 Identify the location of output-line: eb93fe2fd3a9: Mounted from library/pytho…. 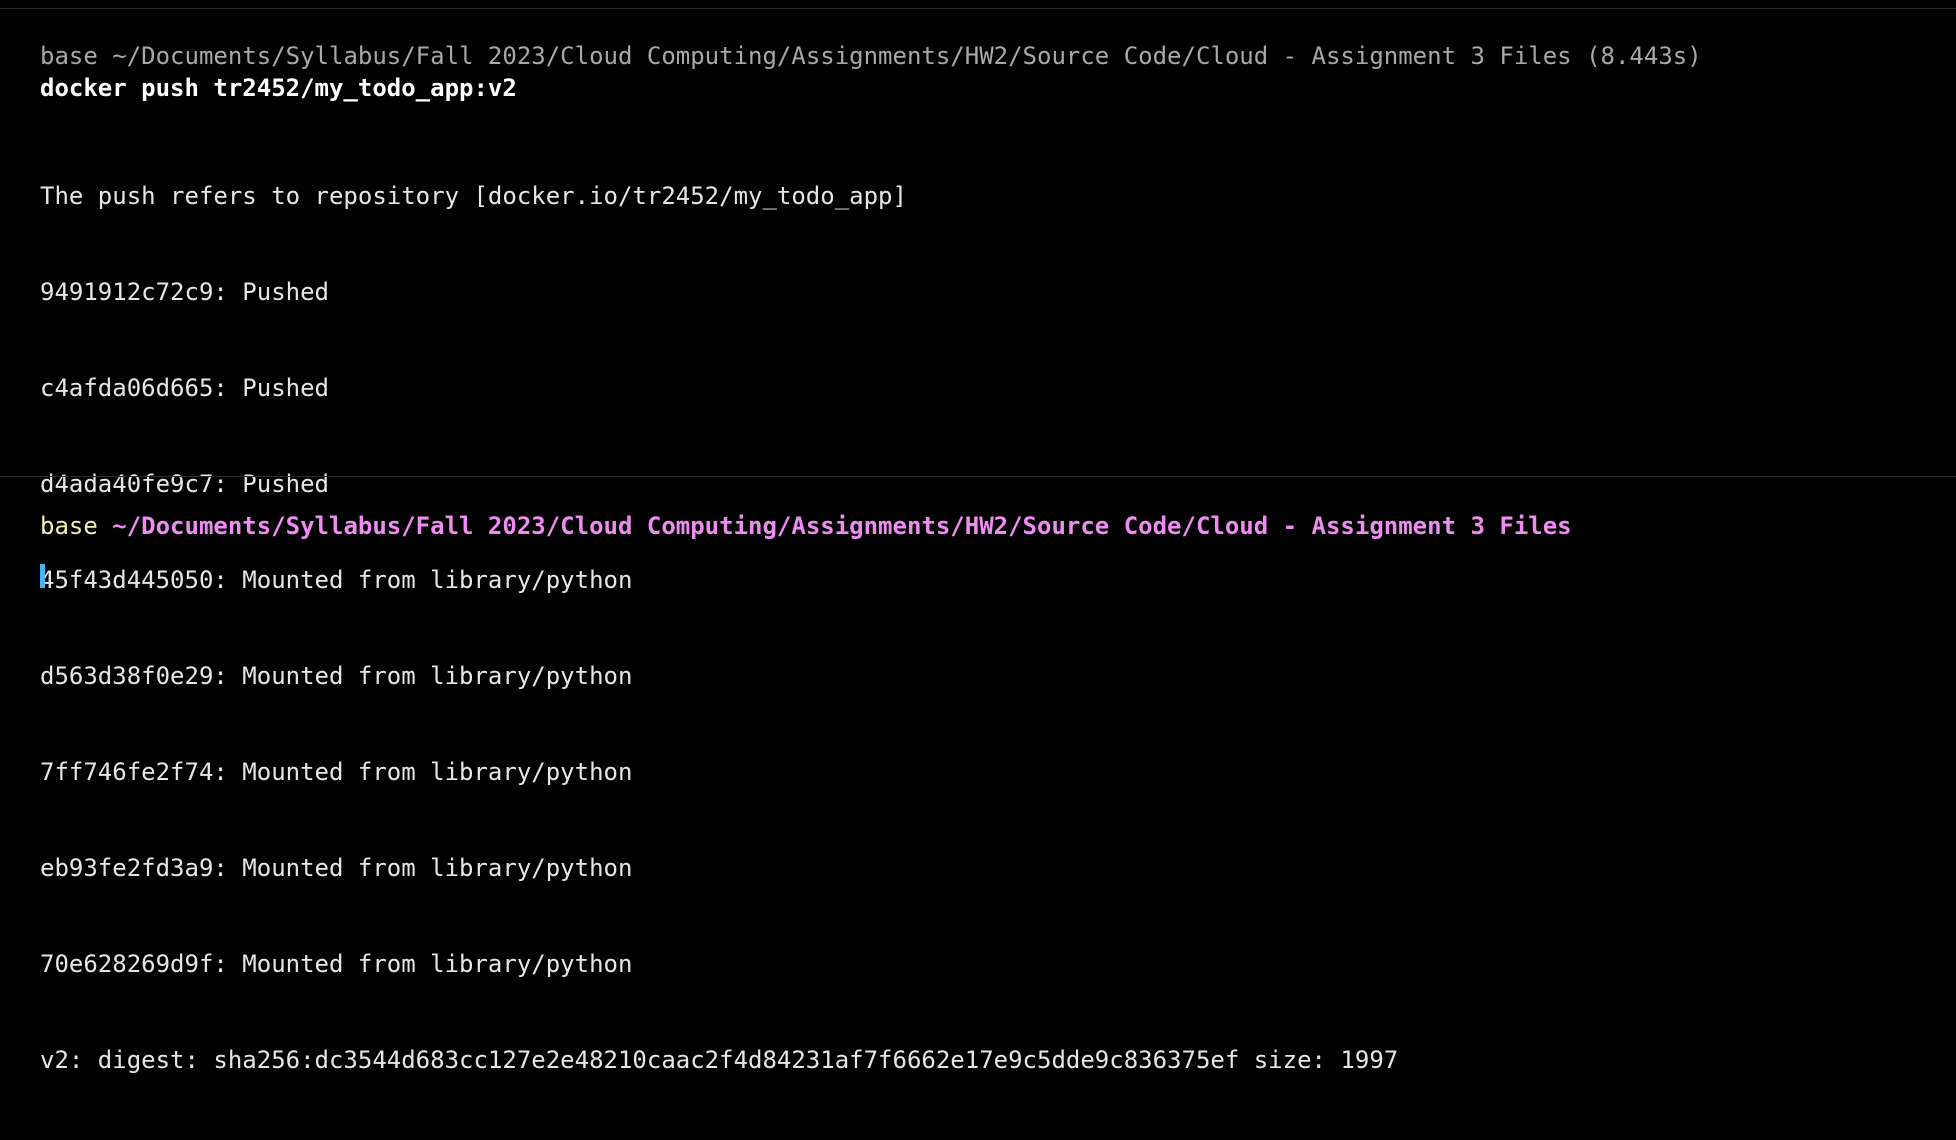
(336, 868).